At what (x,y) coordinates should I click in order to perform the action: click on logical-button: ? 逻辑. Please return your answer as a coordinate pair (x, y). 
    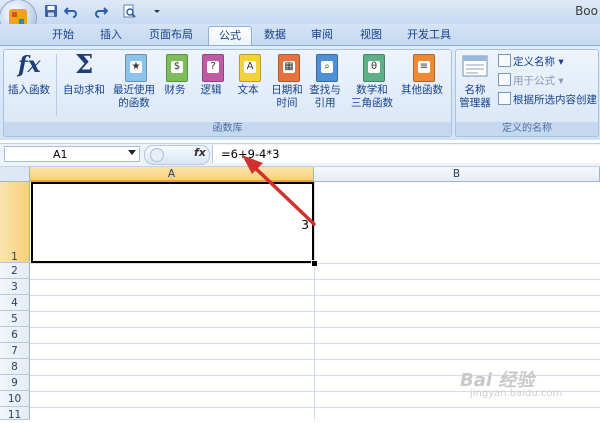
    Looking at the image, I should click on (211, 74).